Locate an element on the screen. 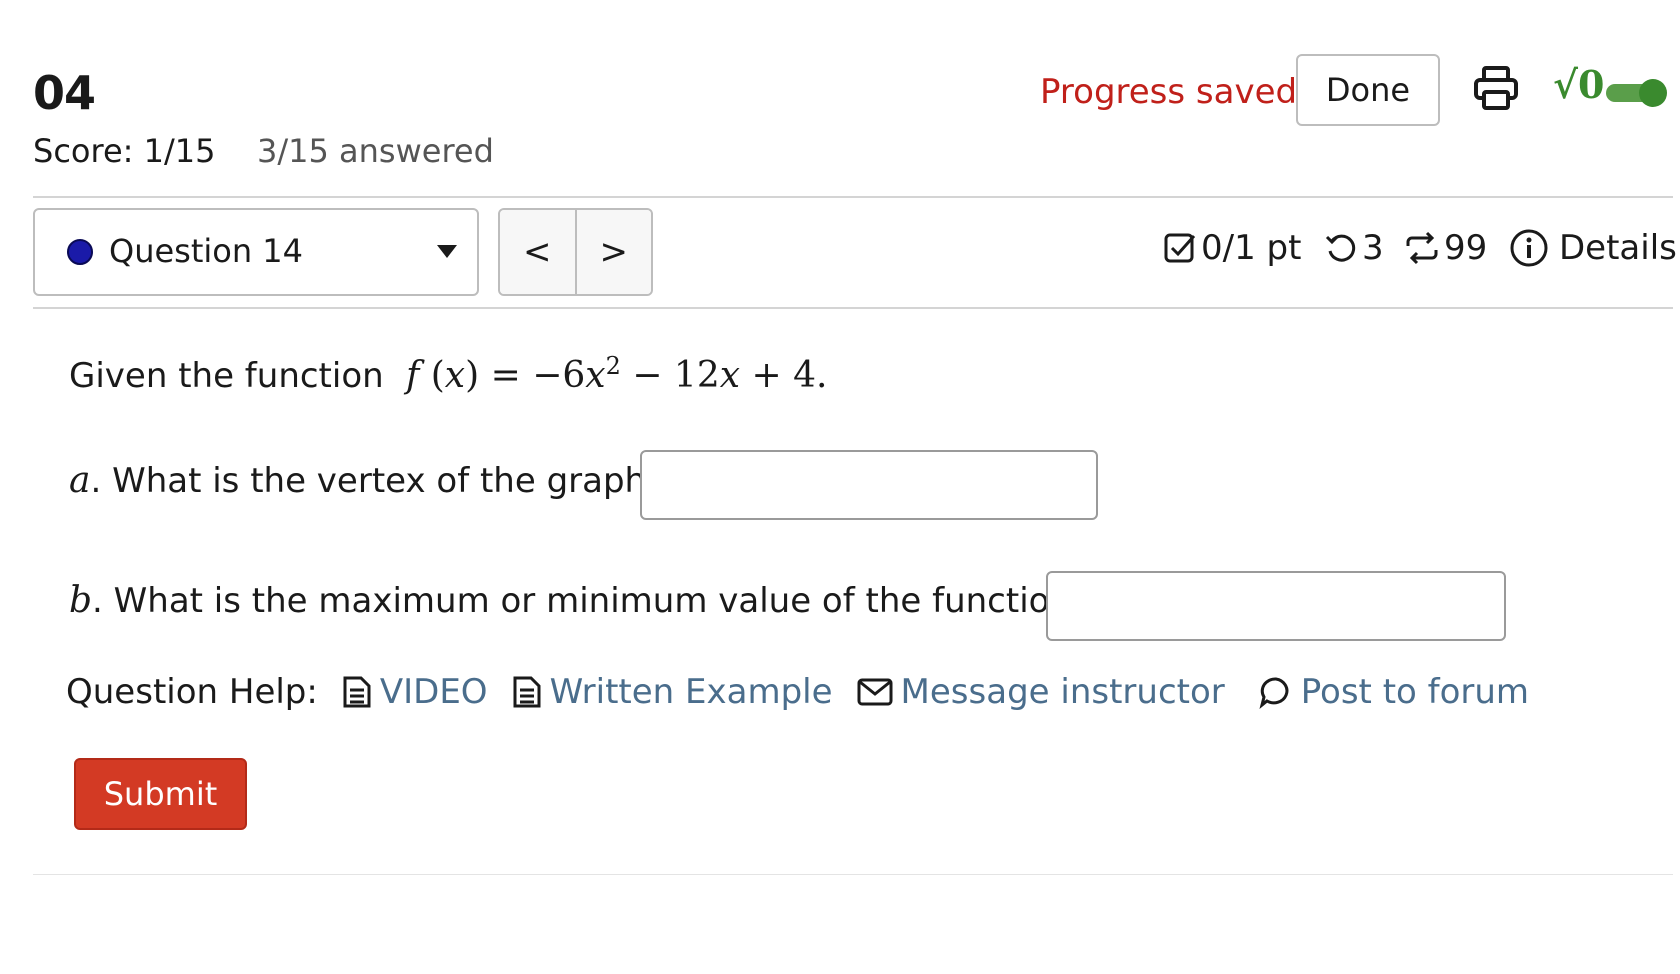 The height and width of the screenshot is (974, 1680). retry-icon is located at coordinates (1340, 248).